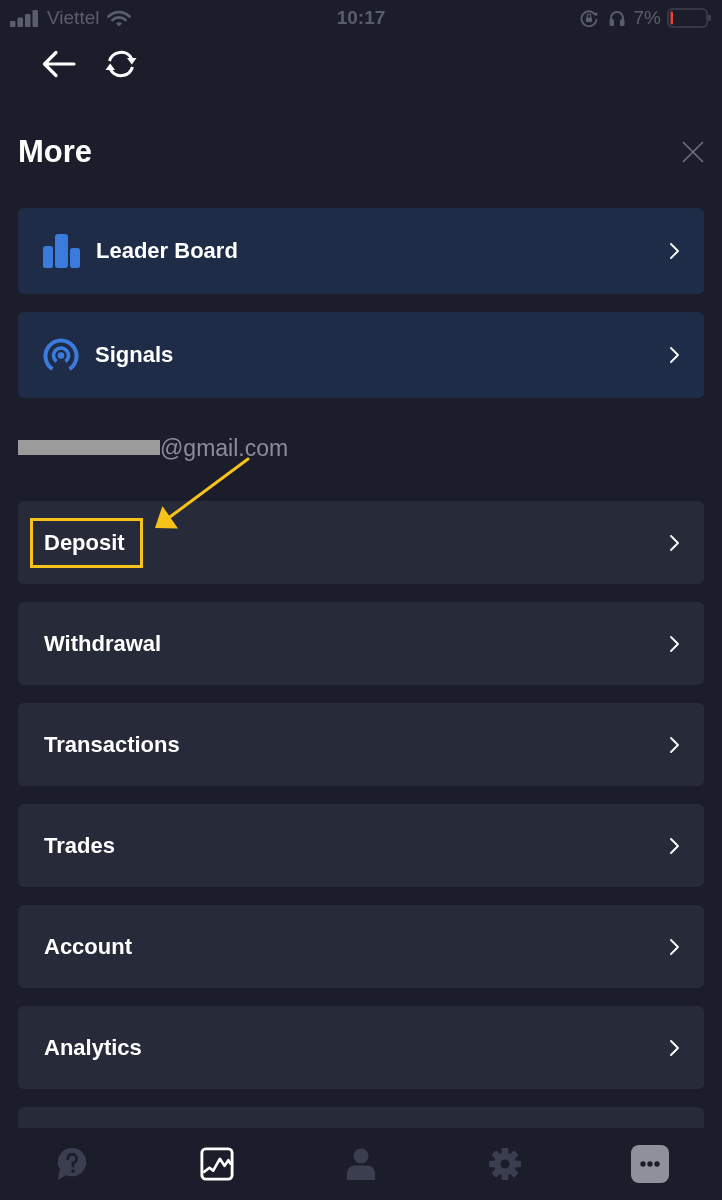  What do you see at coordinates (55, 152) in the screenshot?
I see `panel-title: More` at bounding box center [55, 152].